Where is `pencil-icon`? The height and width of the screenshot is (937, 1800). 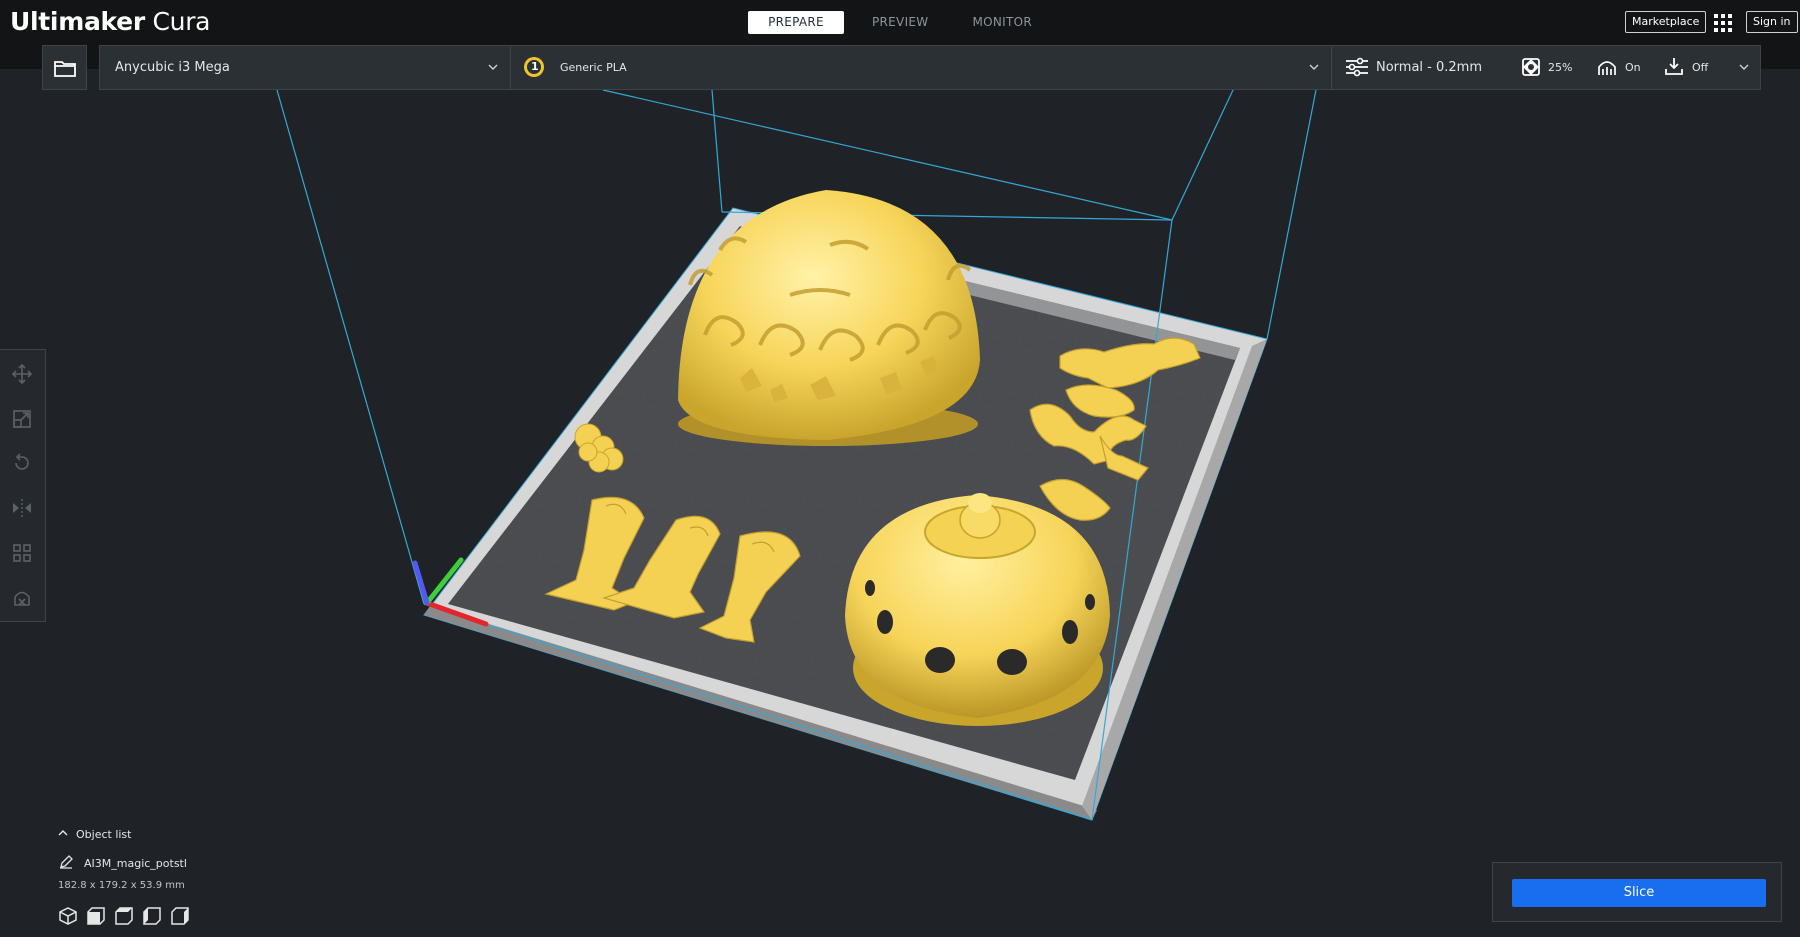
pencil-icon is located at coordinates (66, 862).